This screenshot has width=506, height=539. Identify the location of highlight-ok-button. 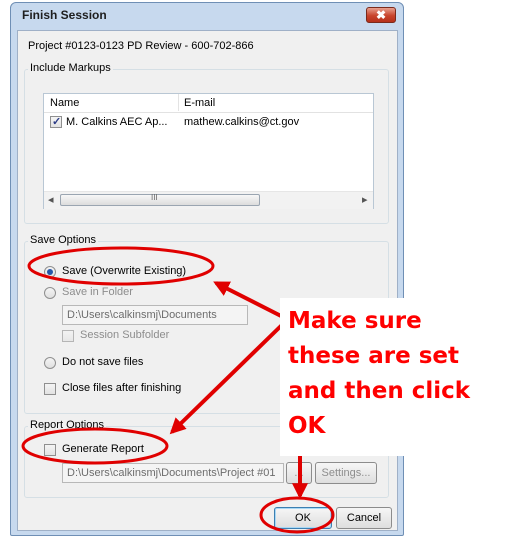
(297, 515).